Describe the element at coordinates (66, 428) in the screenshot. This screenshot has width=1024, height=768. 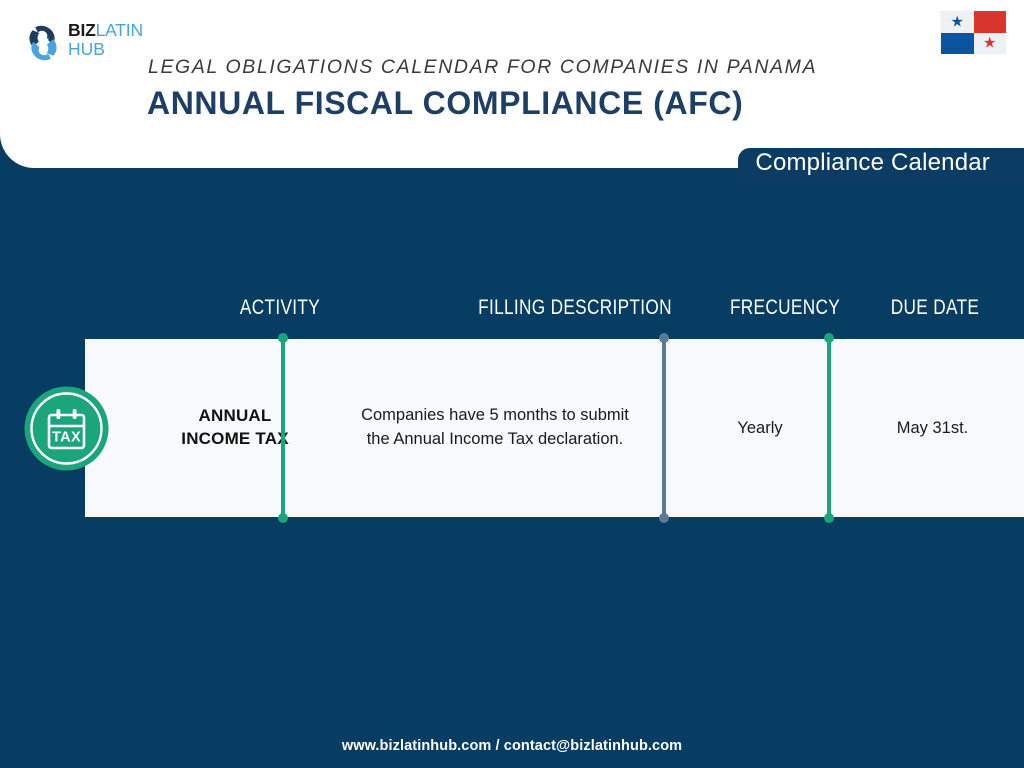
I see `tax-calendar-icon: TAX` at that location.